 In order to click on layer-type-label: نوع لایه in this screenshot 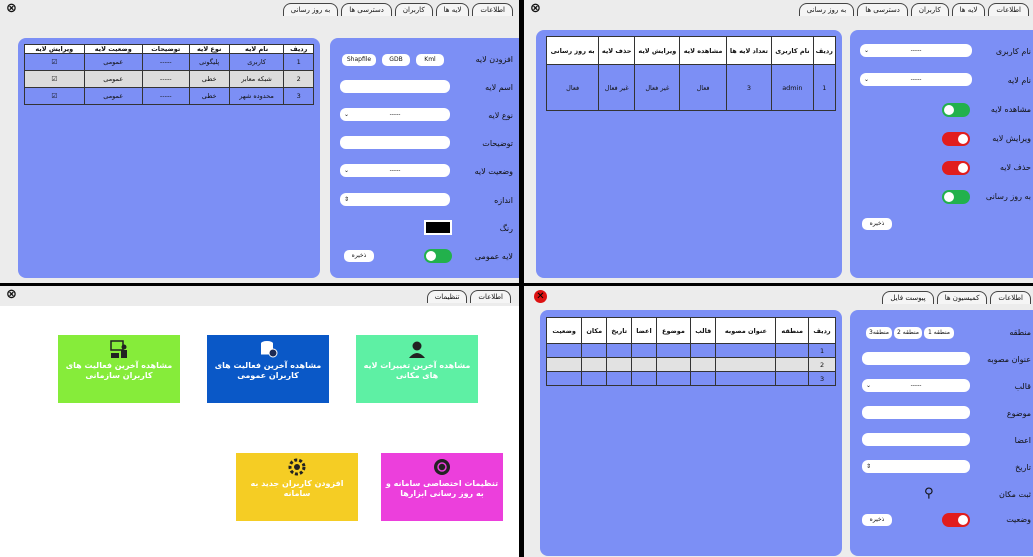, I will do `click(500, 115)`.